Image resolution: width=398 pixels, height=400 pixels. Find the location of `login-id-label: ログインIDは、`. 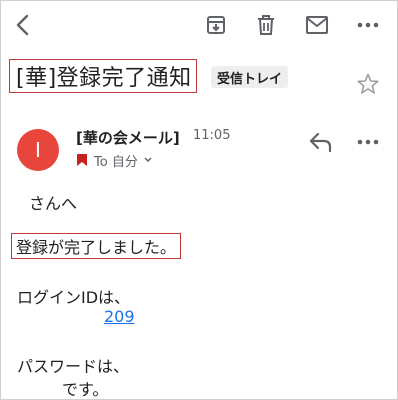

login-id-label: ログインIDは、 is located at coordinates (74, 297).